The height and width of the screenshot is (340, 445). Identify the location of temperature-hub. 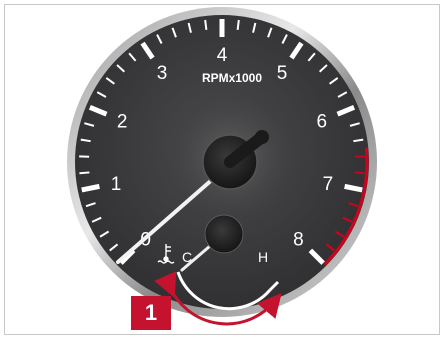
(224, 234).